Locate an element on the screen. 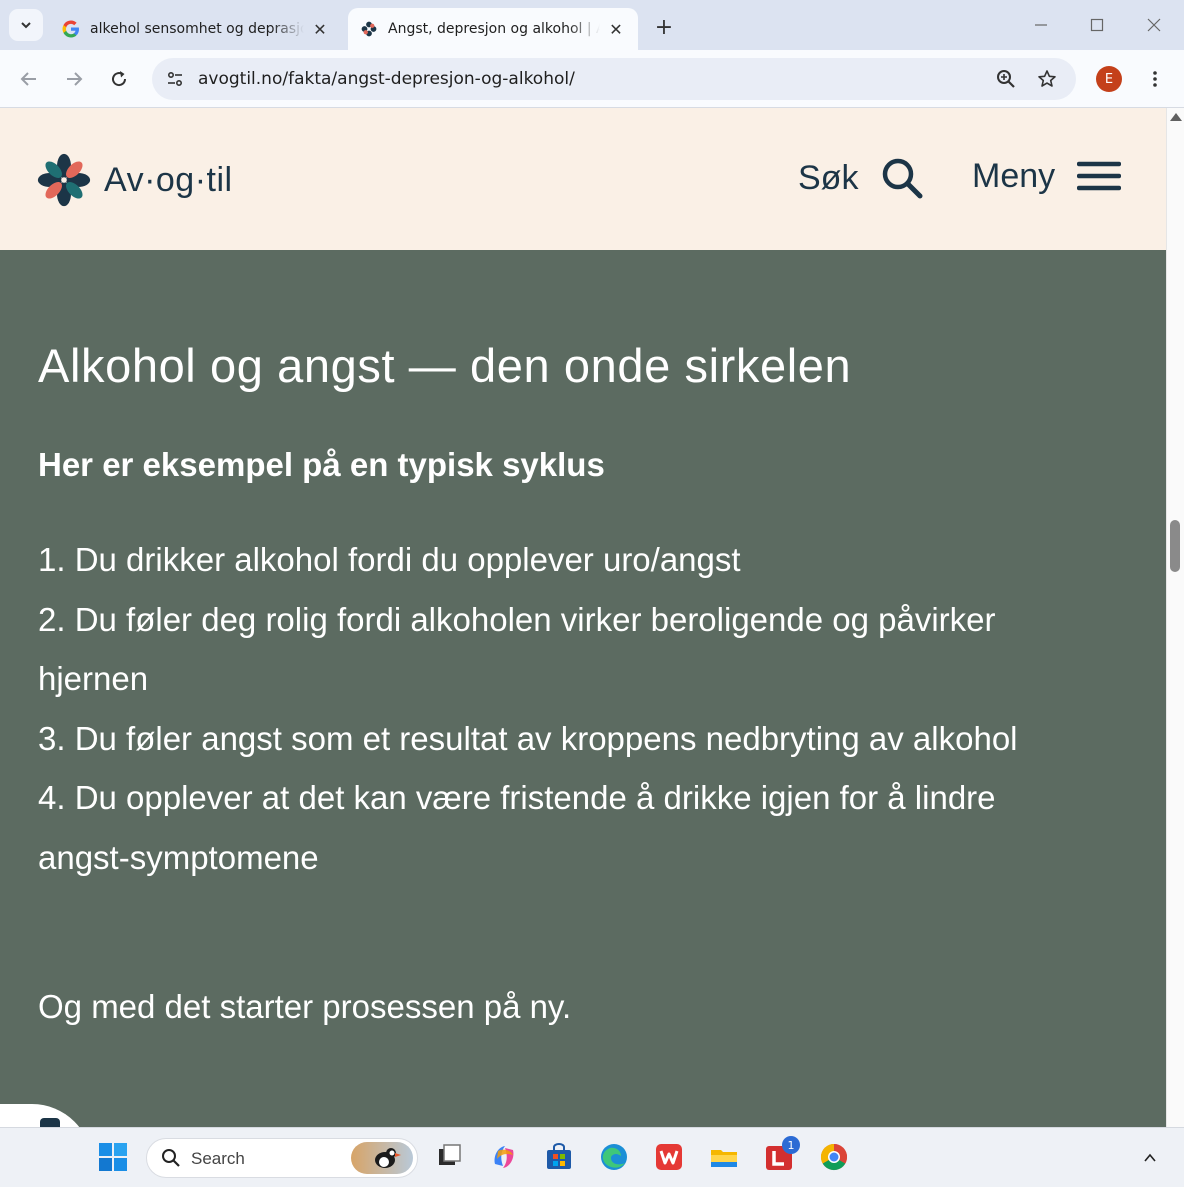 The width and height of the screenshot is (1184, 1187). notification-badge: 1 is located at coordinates (791, 1145).